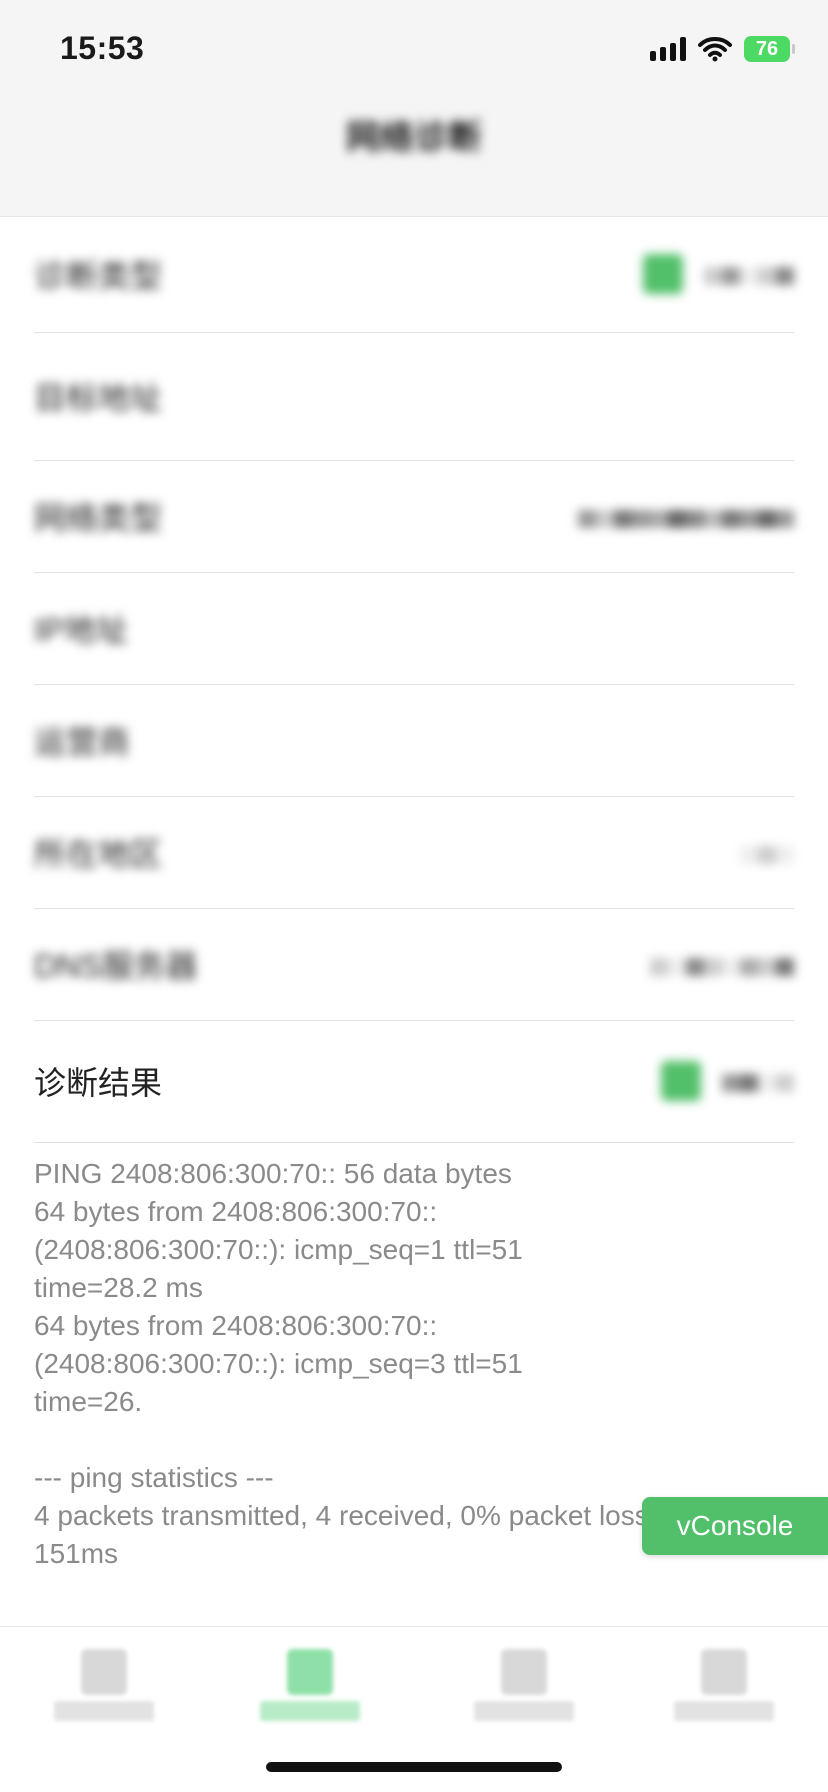 The image size is (828, 1792). I want to click on row-label: 目标地址, so click(98, 398).